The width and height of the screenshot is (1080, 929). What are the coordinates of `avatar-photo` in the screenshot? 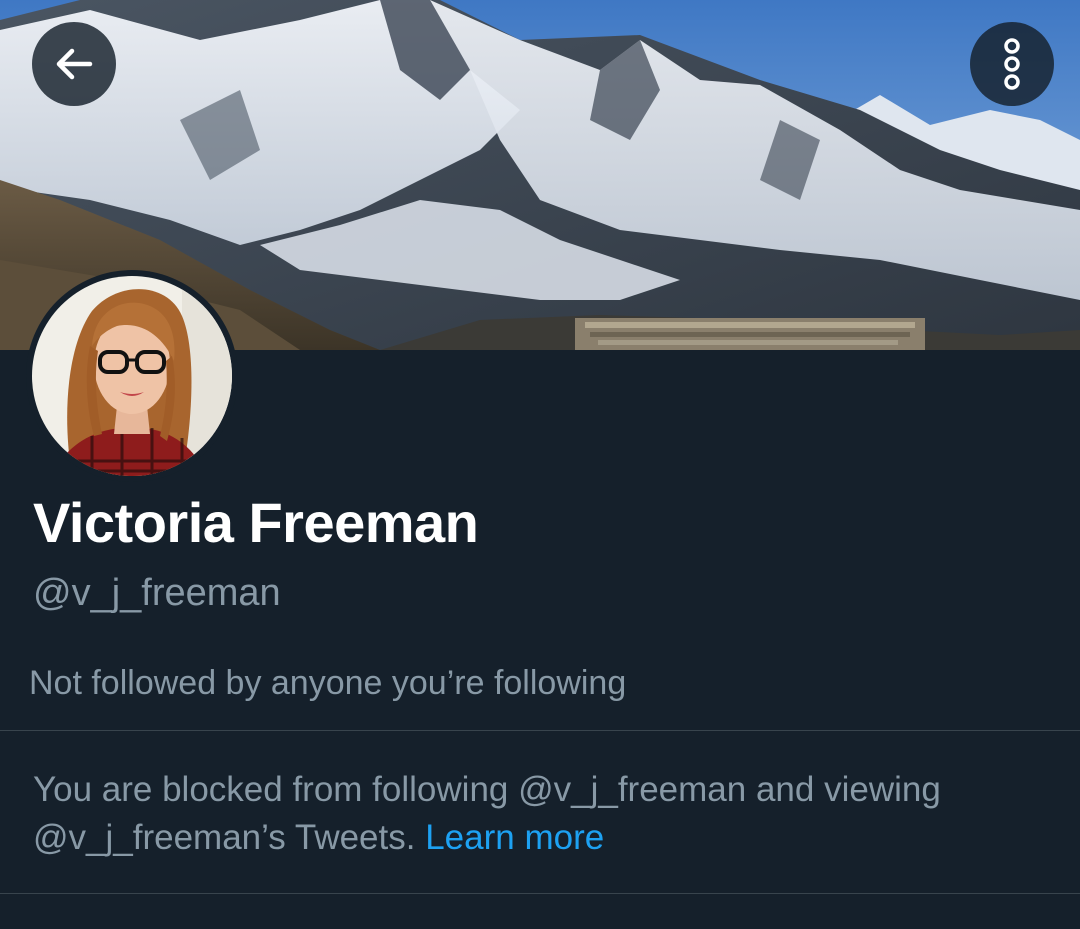 It's located at (132, 376).